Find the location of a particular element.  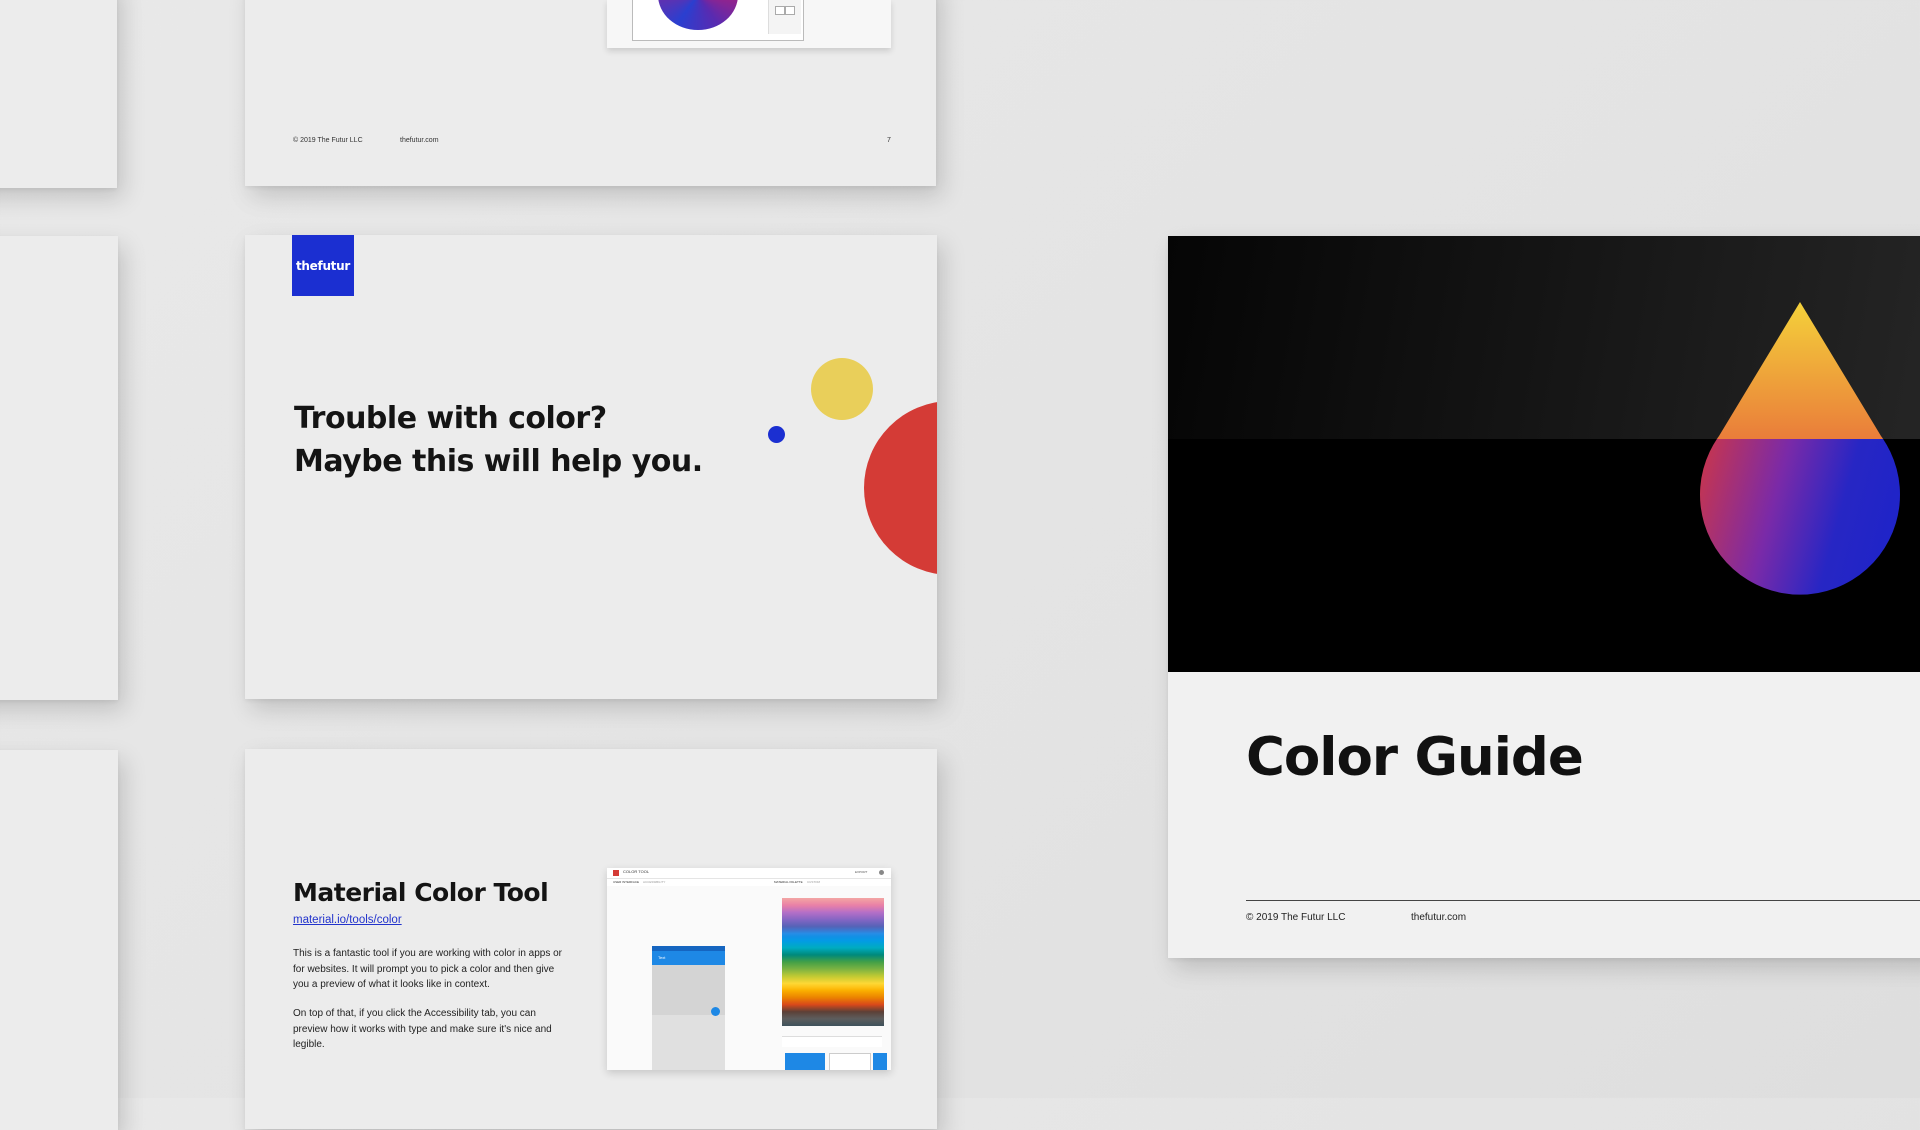

tab-custom: CUSTOM is located at coordinates (813, 882).